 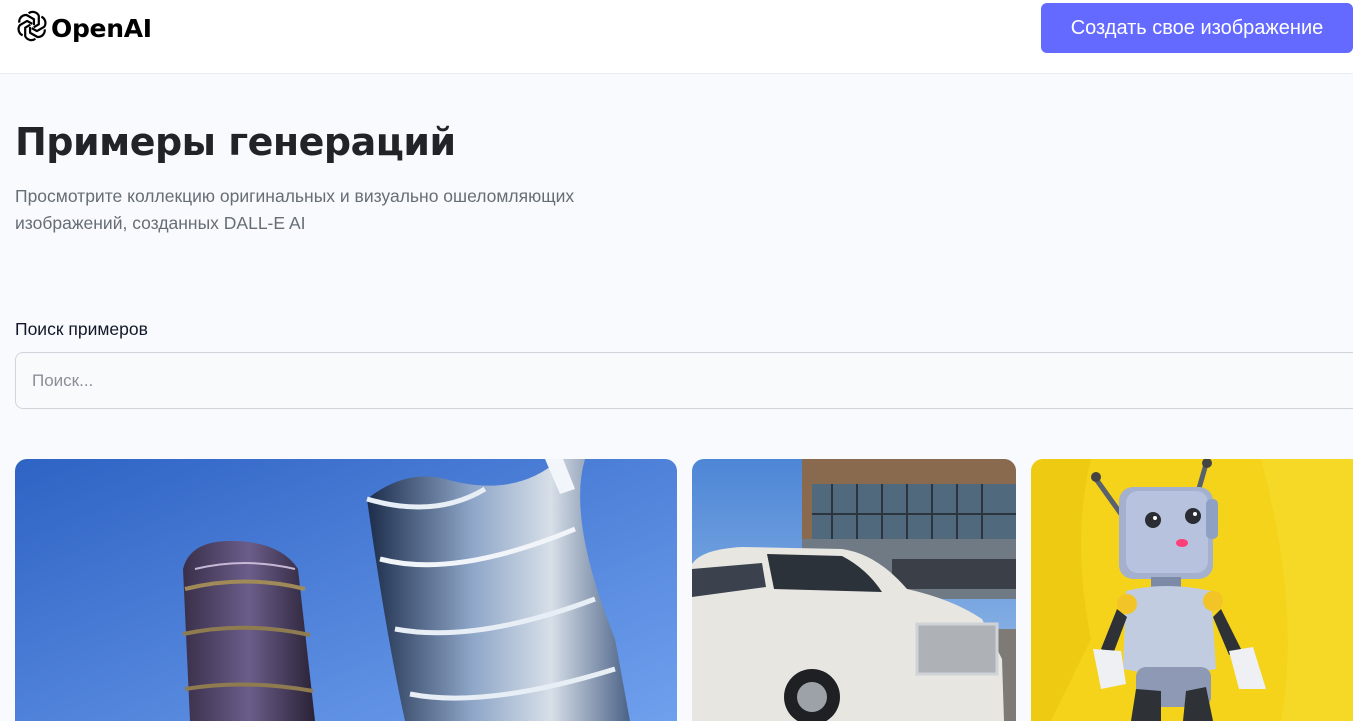 I want to click on gallery-card-white-suv, so click(x=854, y=590).